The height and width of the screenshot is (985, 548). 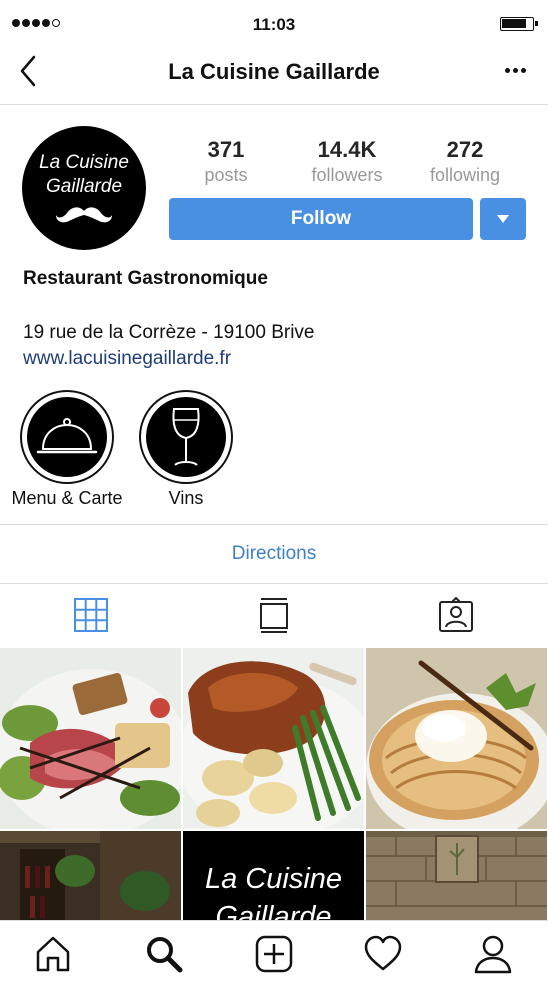 I want to click on stat-followers-value: 14.4K, so click(x=347, y=149).